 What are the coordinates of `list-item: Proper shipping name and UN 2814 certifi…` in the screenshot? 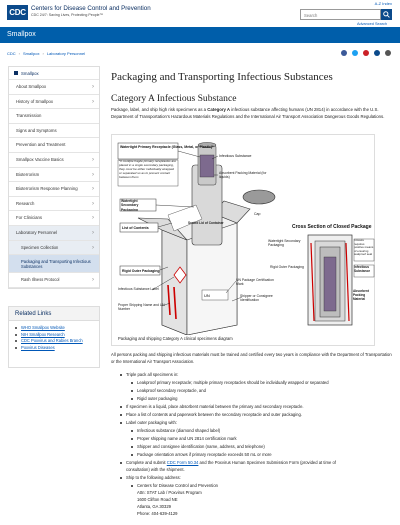 It's located at (187, 438).